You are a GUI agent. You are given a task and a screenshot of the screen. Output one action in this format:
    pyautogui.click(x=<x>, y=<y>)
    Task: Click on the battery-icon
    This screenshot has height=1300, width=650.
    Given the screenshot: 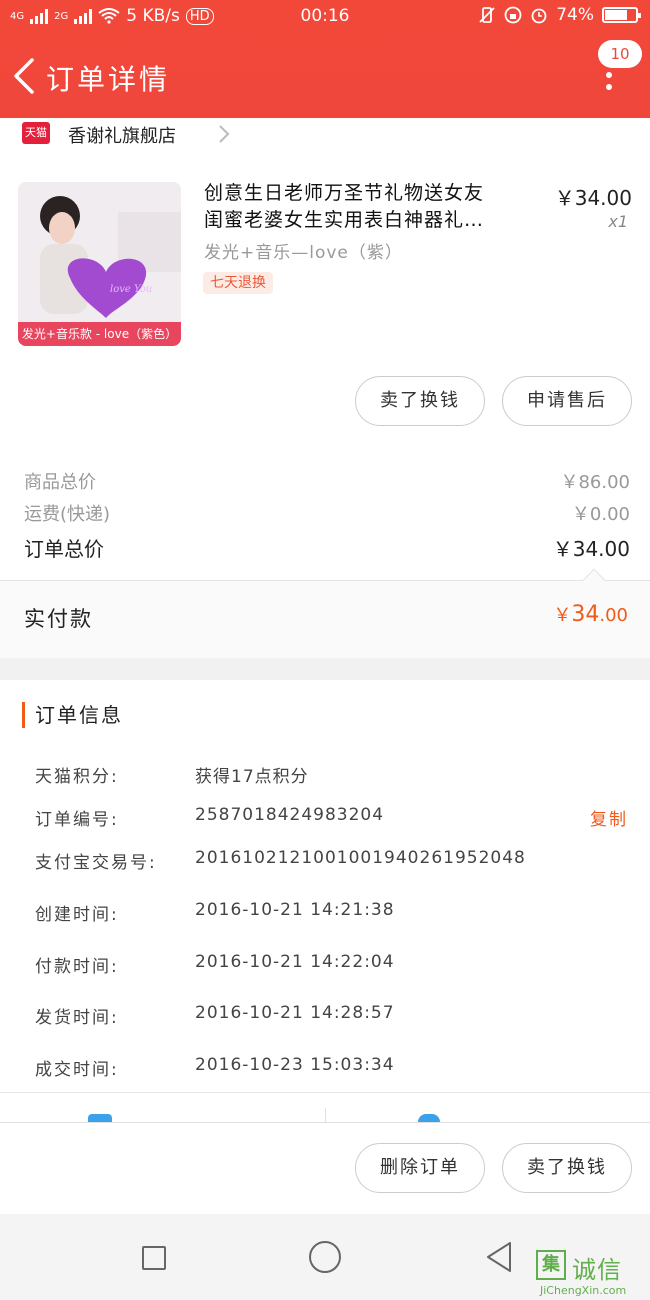 What is the action you would take?
    pyautogui.click(x=621, y=15)
    